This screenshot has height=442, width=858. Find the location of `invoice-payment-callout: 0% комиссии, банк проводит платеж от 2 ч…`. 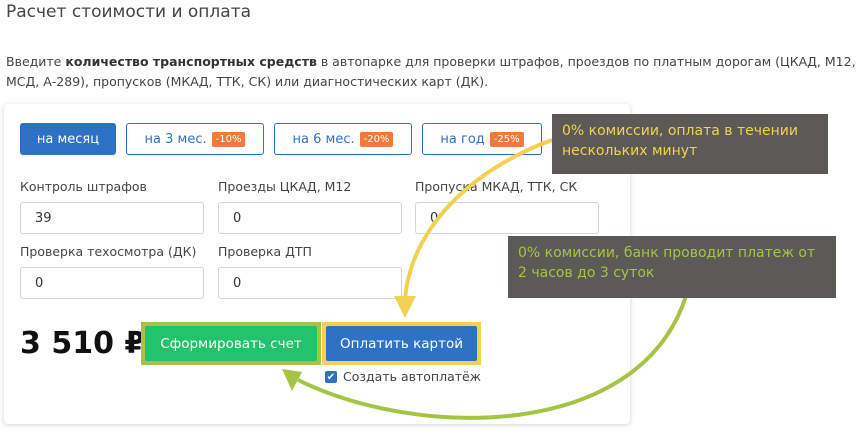

invoice-payment-callout: 0% комиссии, банк проводит платеж от 2 ч… is located at coordinates (672, 267).